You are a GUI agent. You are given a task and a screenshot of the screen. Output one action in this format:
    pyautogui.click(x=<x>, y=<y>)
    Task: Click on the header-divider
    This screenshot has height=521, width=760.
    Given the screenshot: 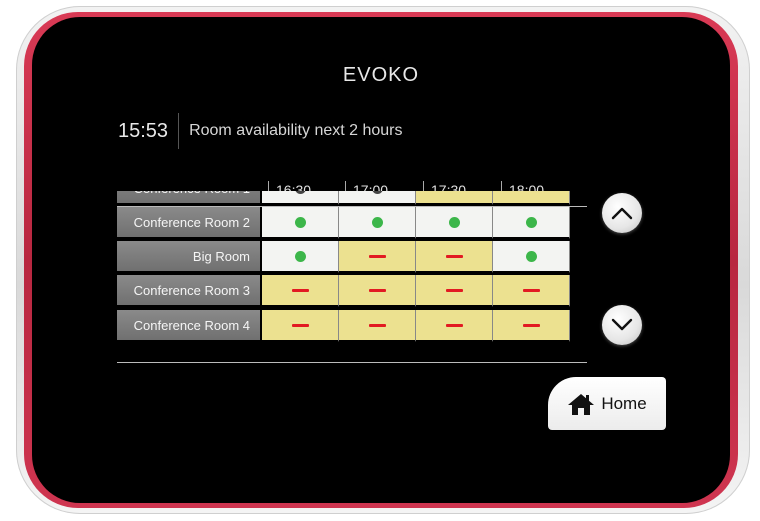 What is the action you would take?
    pyautogui.click(x=179, y=131)
    